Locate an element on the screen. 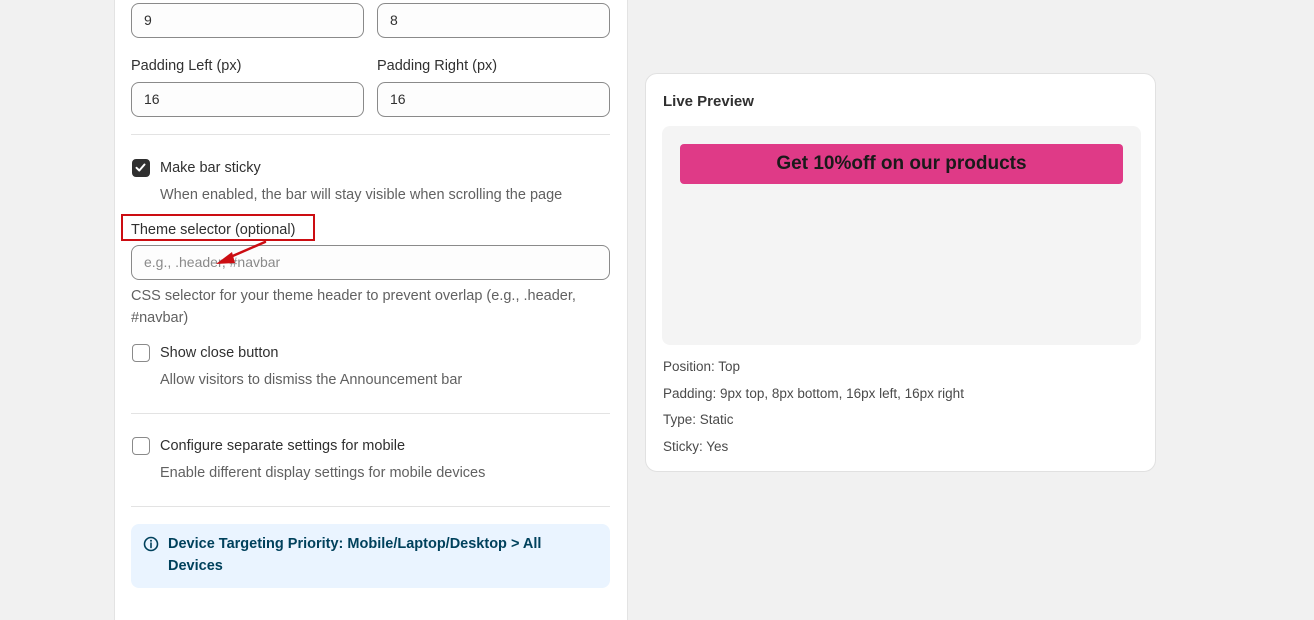 This screenshot has height=620, width=1314. padding-left-value: 16 is located at coordinates (152, 99).